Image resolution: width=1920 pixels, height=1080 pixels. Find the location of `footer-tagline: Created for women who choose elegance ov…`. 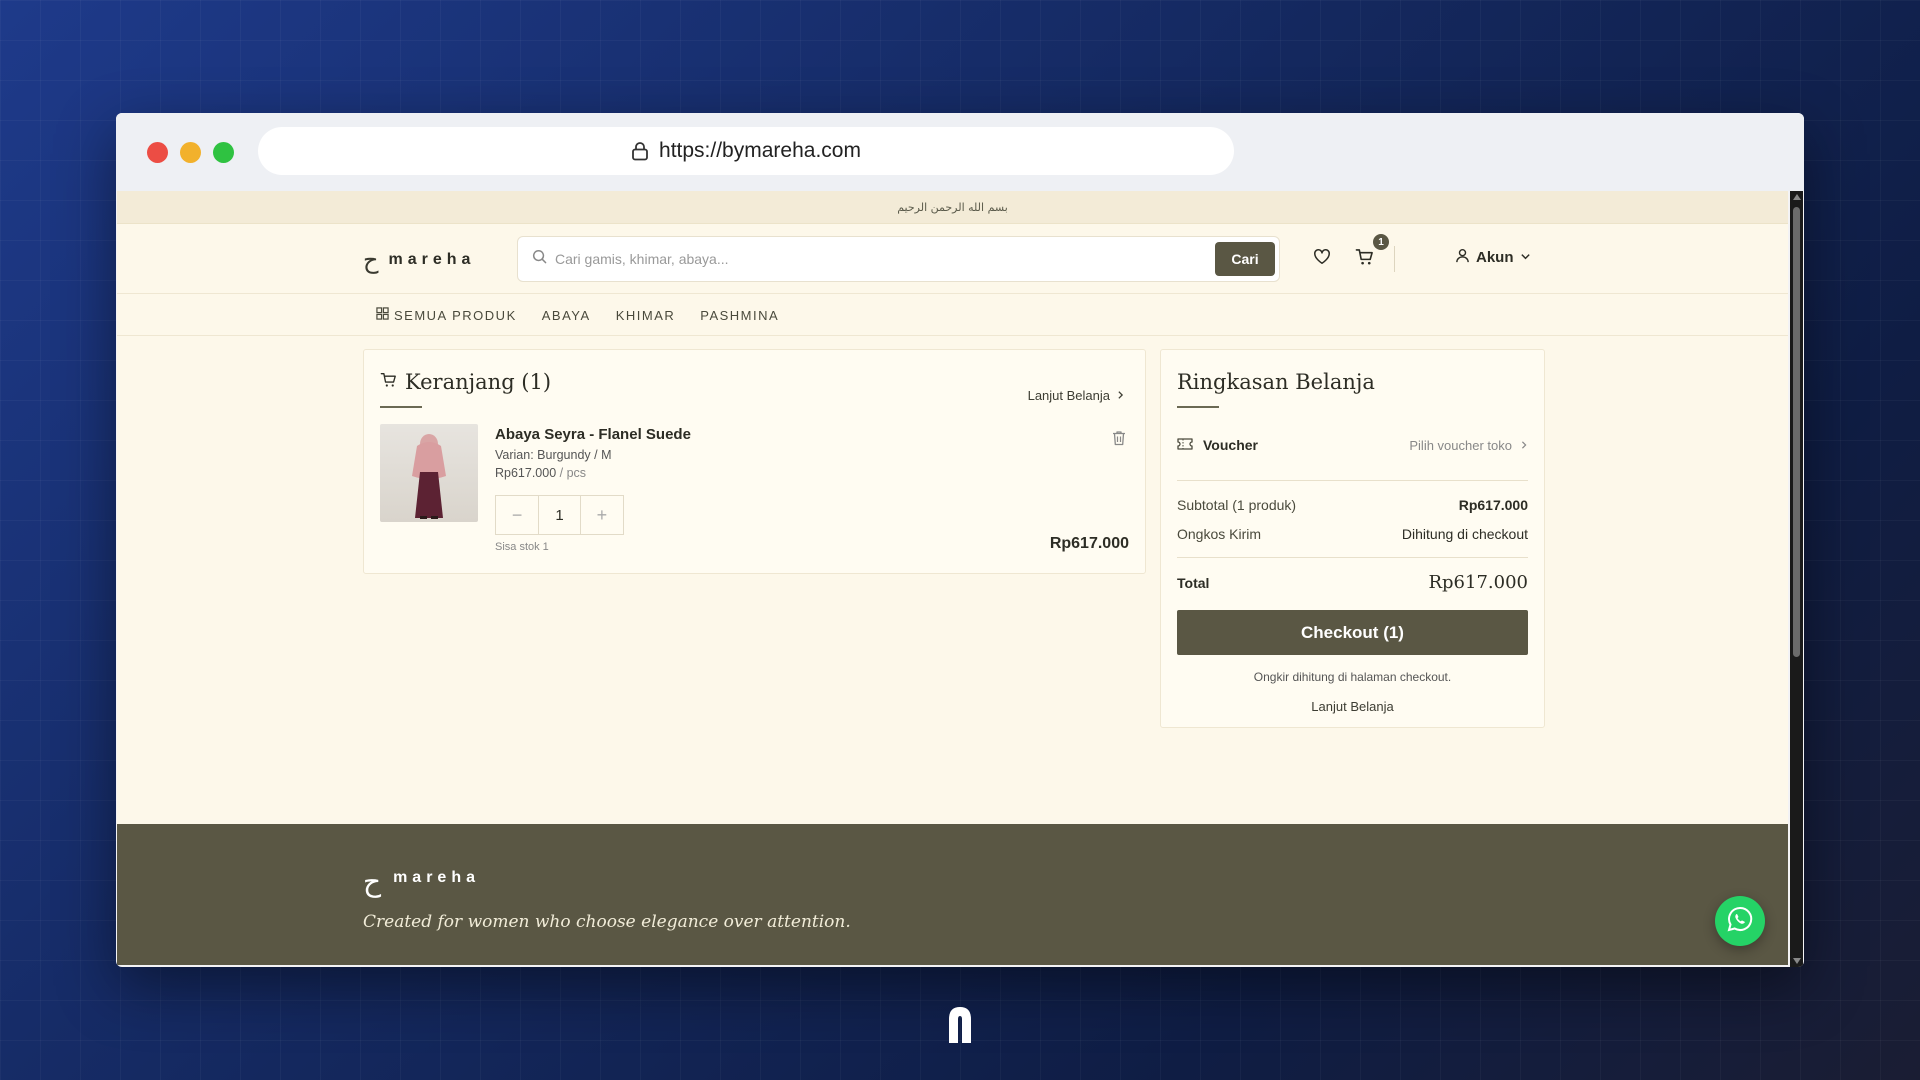

footer-tagline: Created for women who choose elegance ov… is located at coordinates (607, 922).